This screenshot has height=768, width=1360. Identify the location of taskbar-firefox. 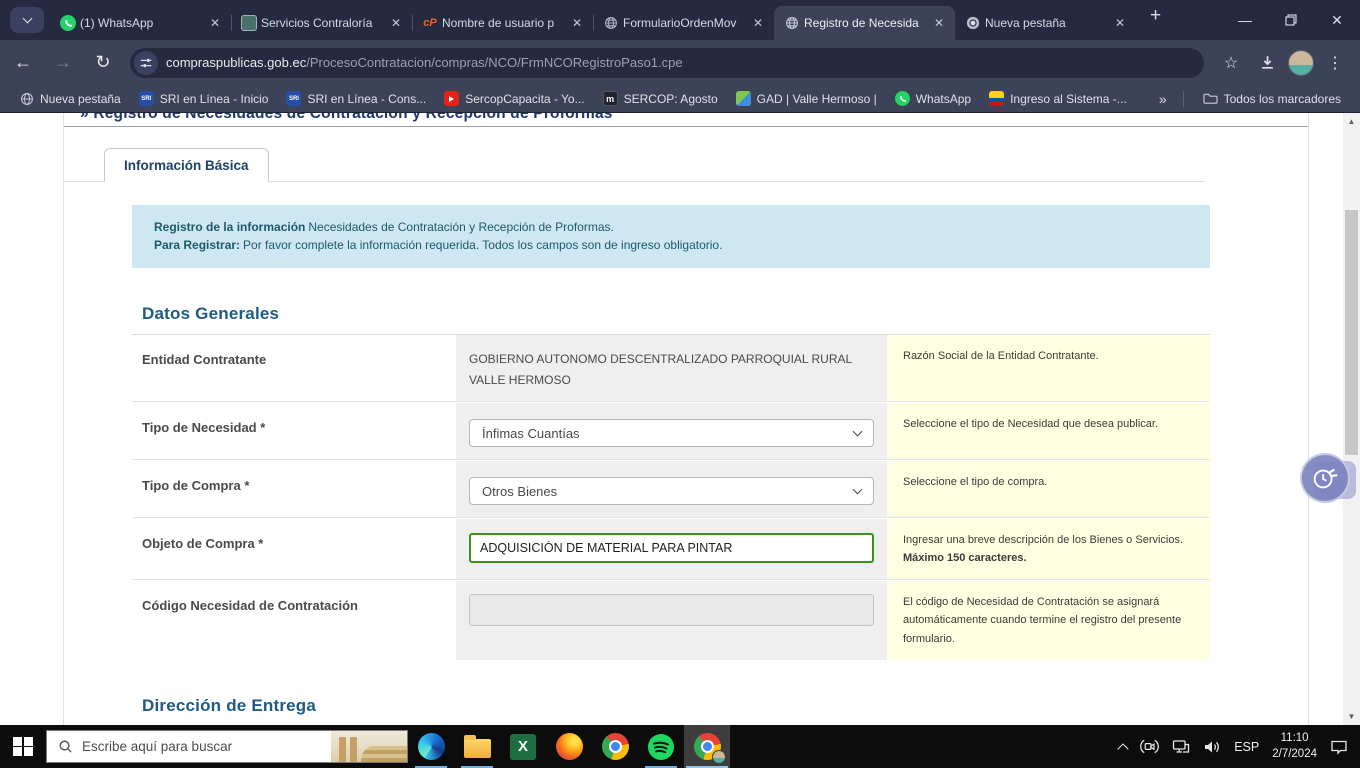
(569, 746).